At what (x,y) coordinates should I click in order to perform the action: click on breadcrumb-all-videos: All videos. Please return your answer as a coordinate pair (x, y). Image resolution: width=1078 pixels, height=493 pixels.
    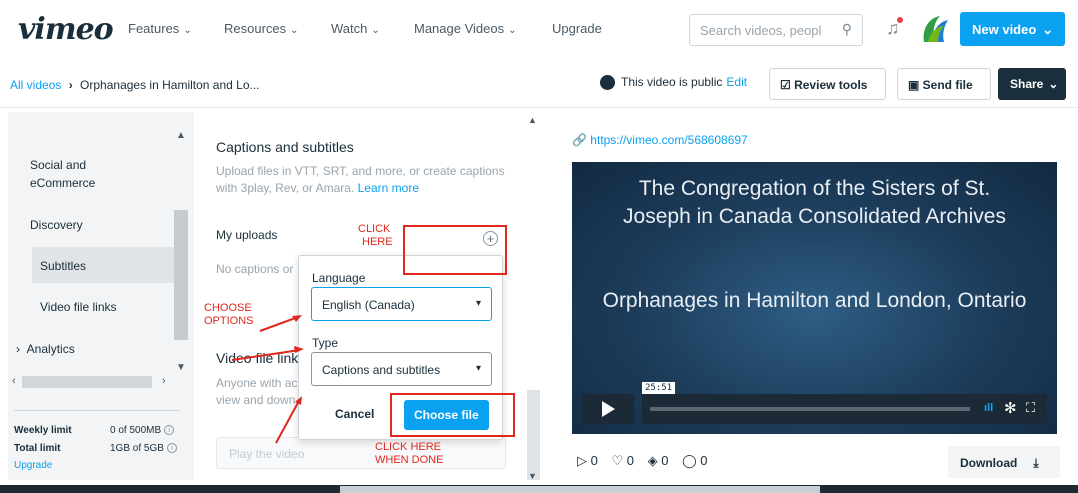
    Looking at the image, I should click on (35, 85).